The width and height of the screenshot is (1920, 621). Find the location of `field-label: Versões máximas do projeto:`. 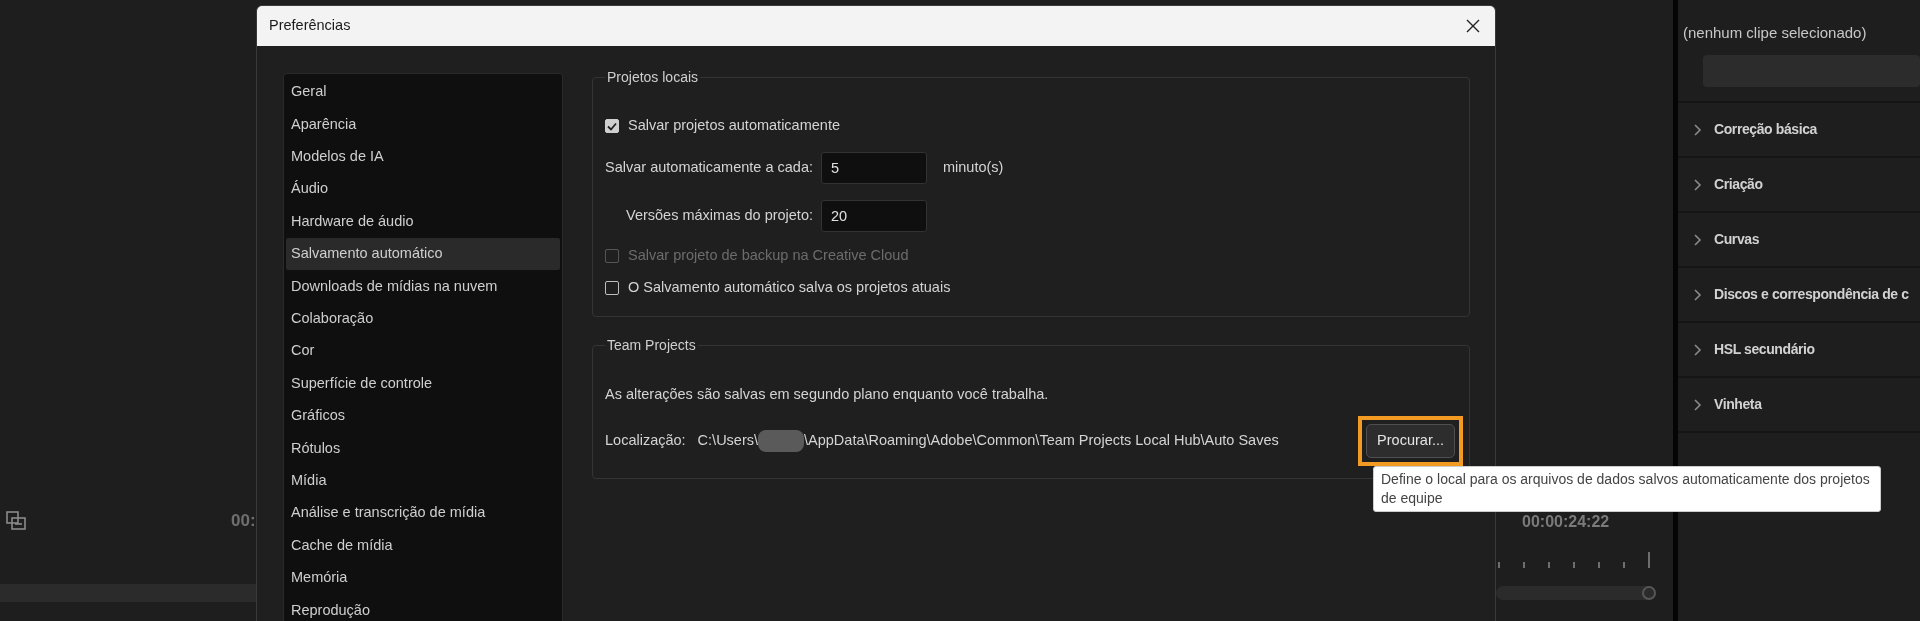

field-label: Versões máximas do projeto: is located at coordinates (719, 216).